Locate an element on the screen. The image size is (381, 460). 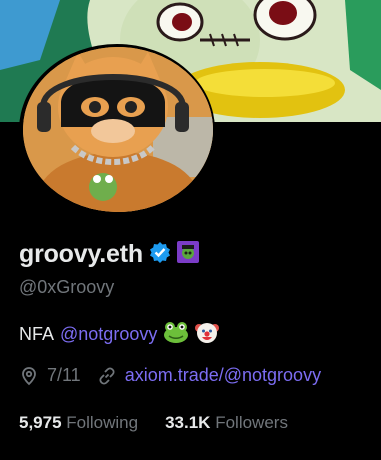
frog-emoji-icon is located at coordinates (176, 334).